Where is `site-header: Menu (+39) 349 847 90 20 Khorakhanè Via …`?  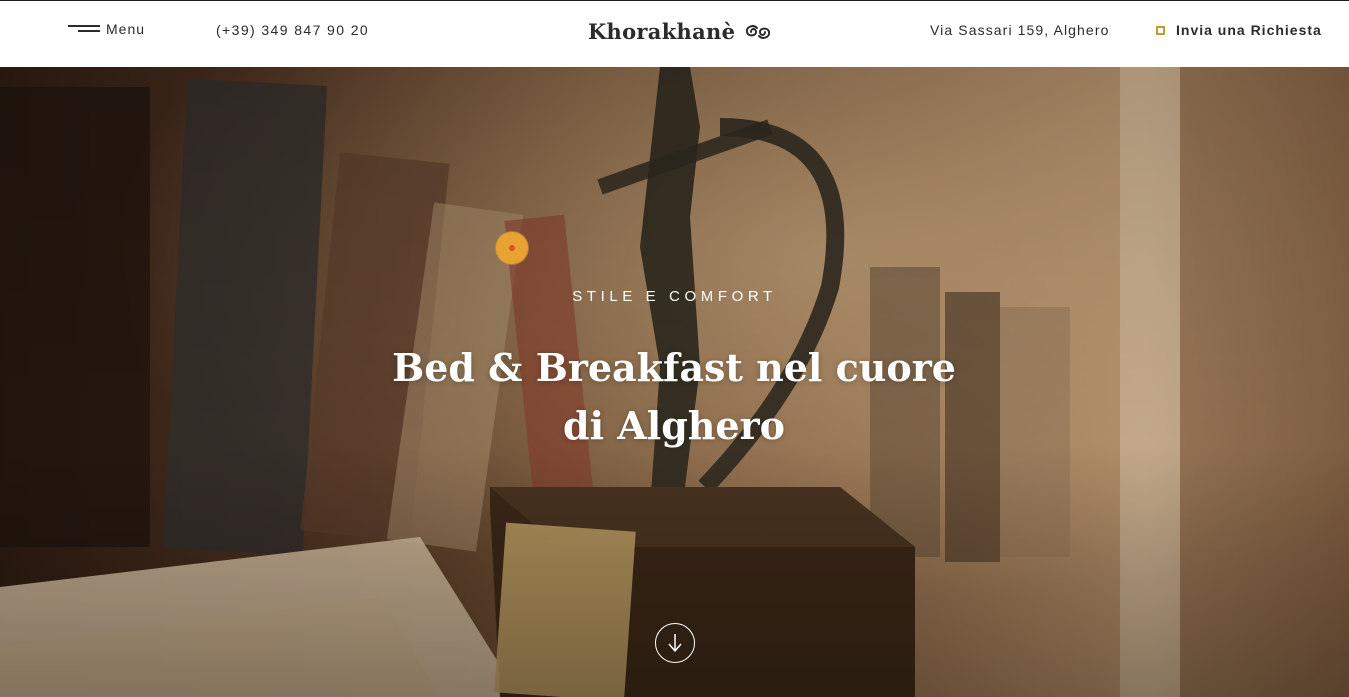
site-header: Menu (+39) 349 847 90 20 Khorakhanè Via … is located at coordinates (674, 33).